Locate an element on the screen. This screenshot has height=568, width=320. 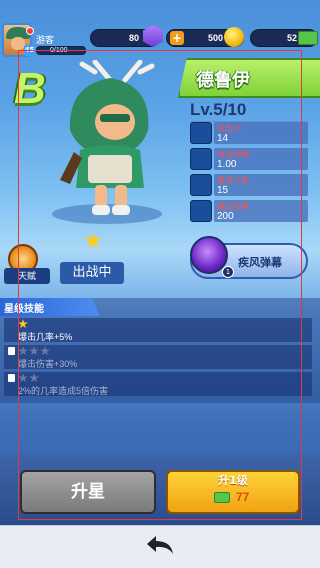
cash-value: 52 is located at coordinates (291, 38).